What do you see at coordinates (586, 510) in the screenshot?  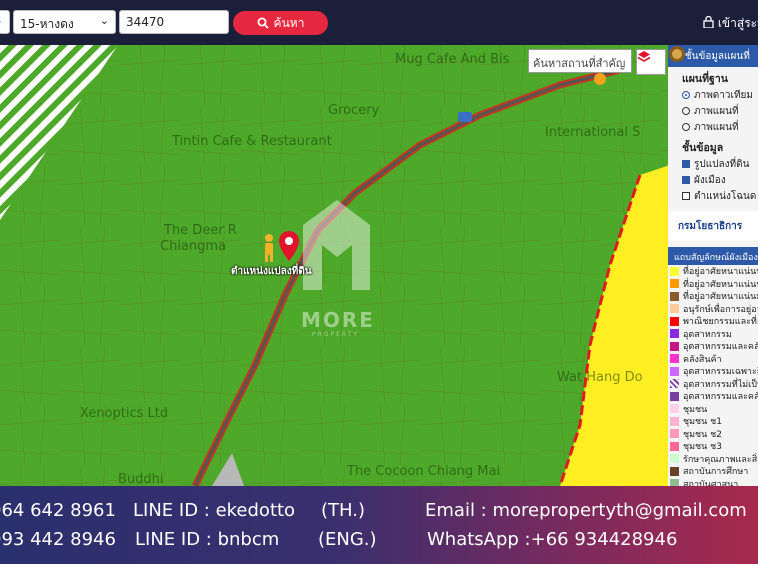 I see `email: Email : morepropertyth@gmail.com` at bounding box center [586, 510].